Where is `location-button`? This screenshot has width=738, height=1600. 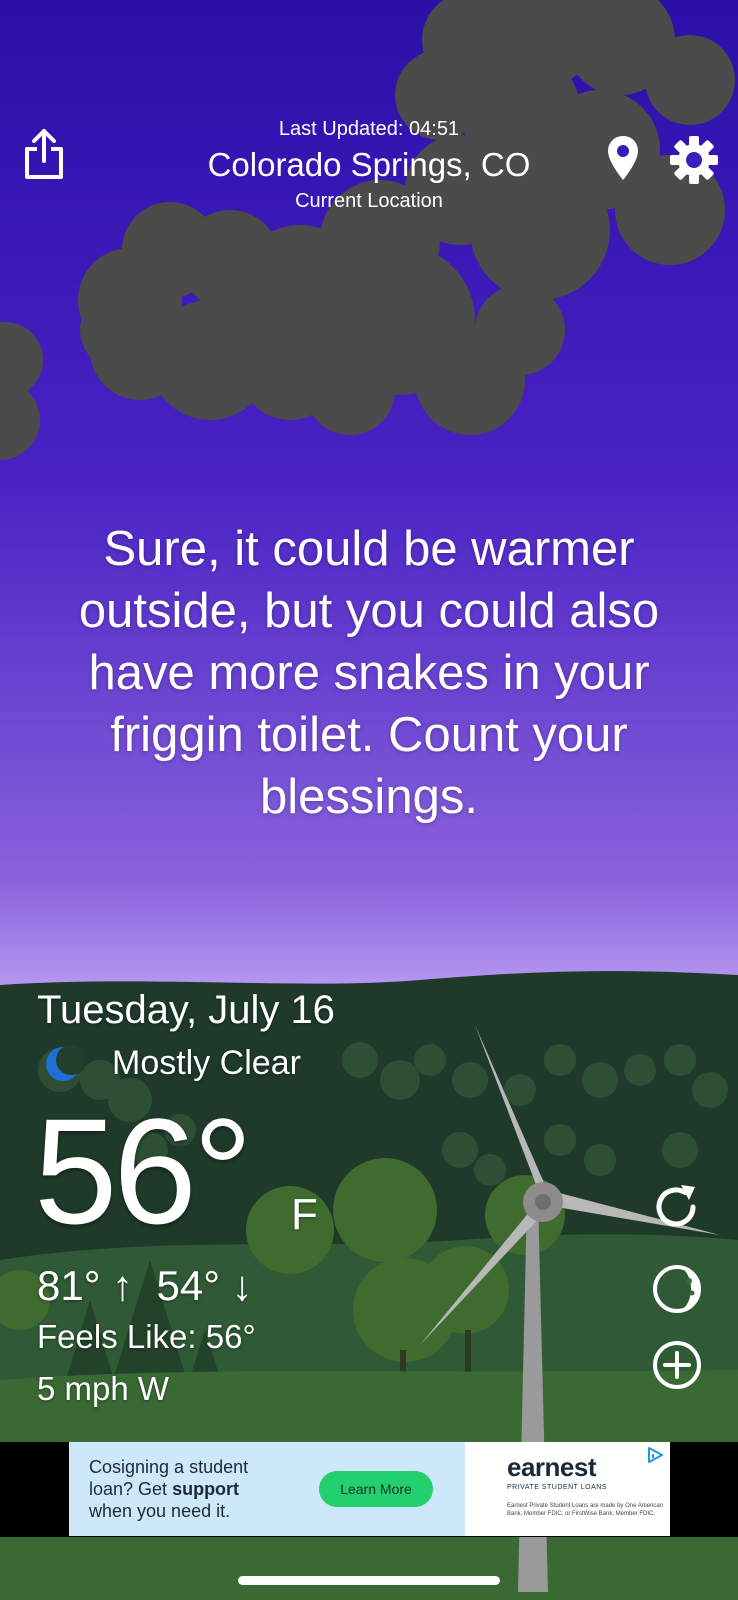 location-button is located at coordinates (623, 158).